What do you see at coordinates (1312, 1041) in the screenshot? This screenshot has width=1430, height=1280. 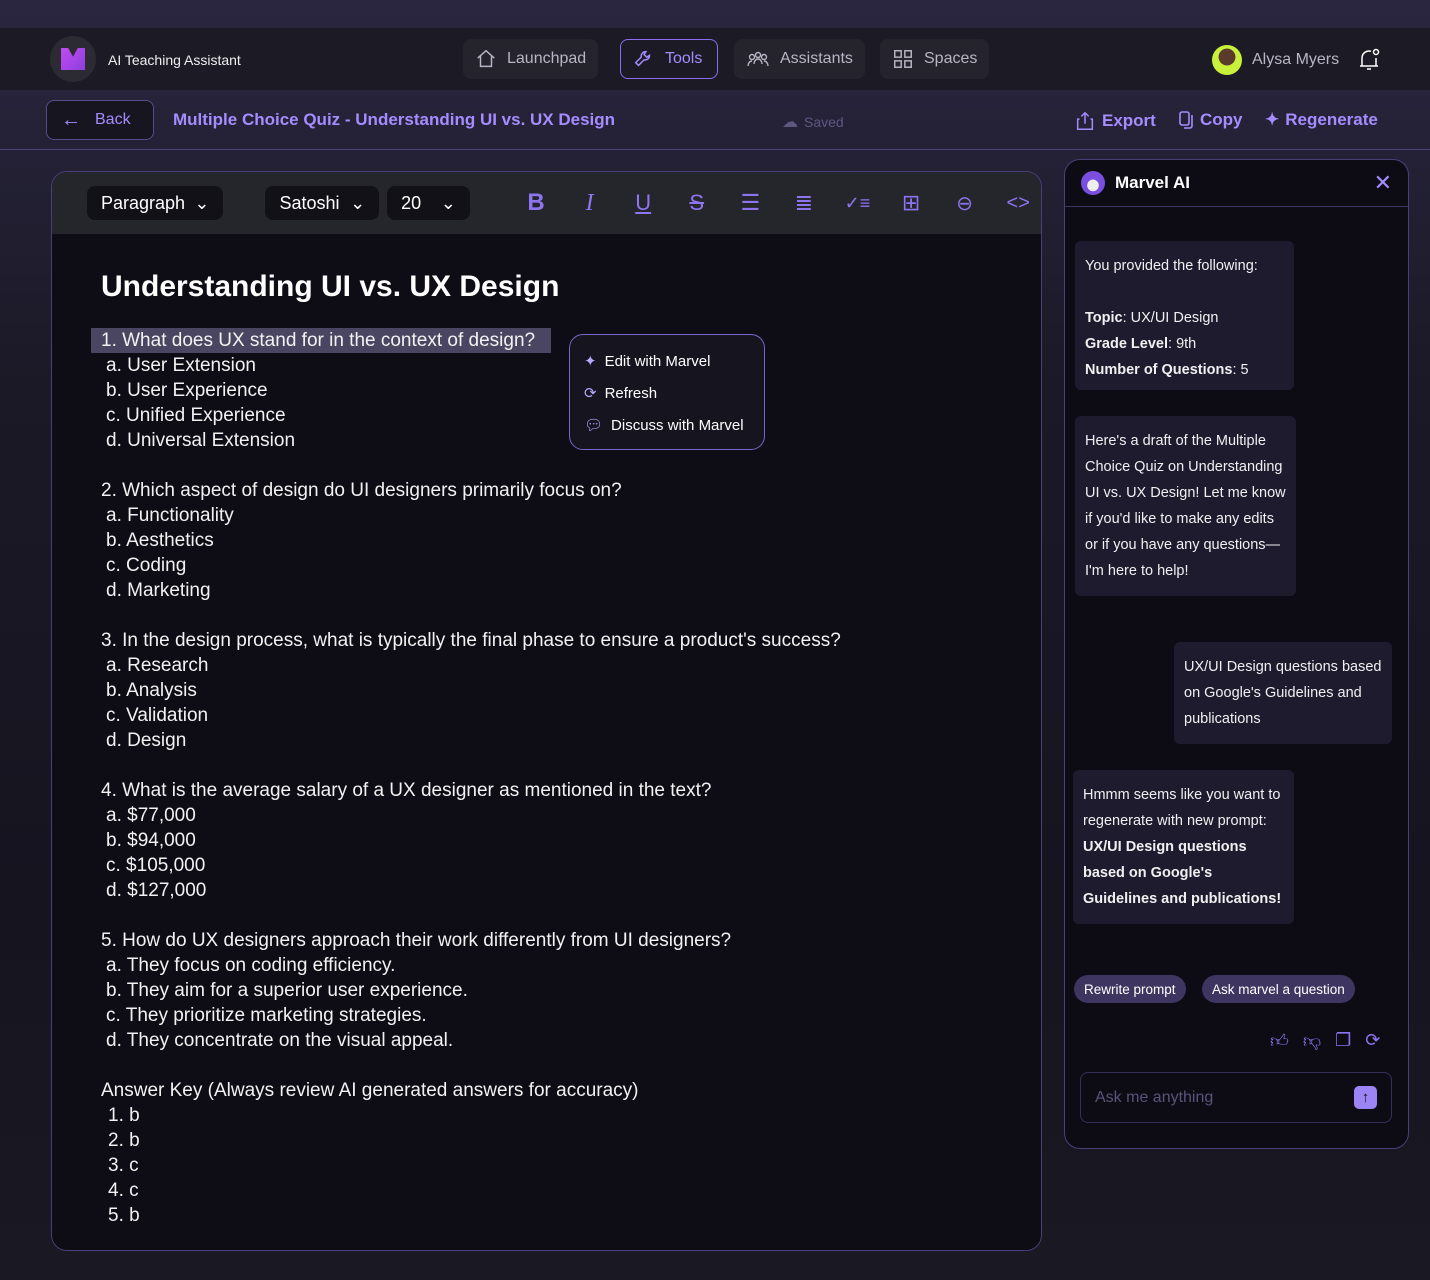 I see `thumbs-down-icon: 👎︎` at bounding box center [1312, 1041].